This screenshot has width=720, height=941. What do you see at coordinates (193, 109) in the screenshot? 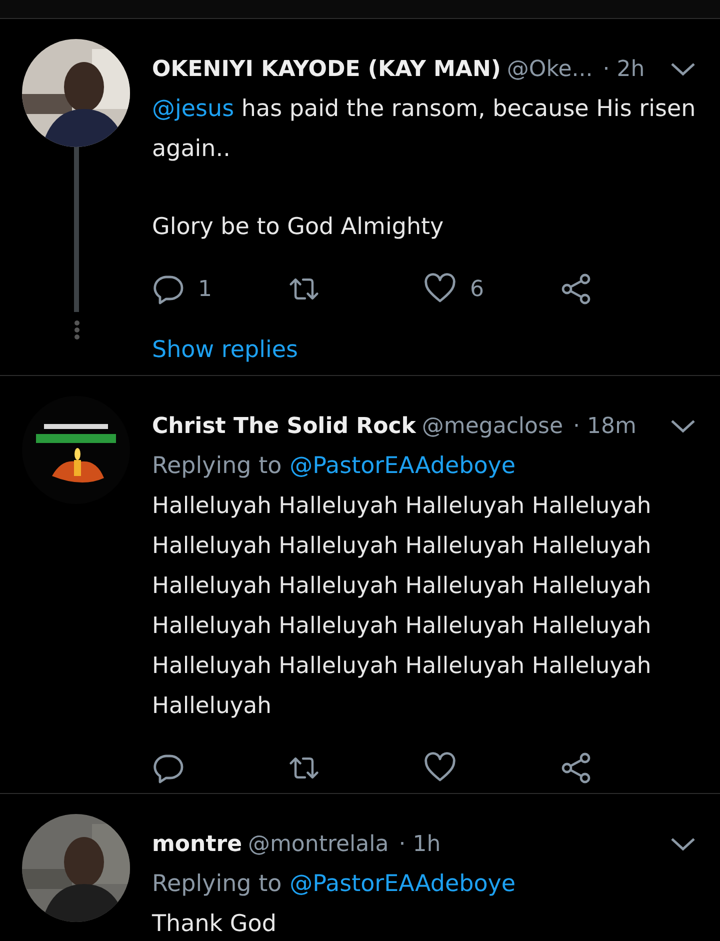
I see `mention-link: @jesus` at bounding box center [193, 109].